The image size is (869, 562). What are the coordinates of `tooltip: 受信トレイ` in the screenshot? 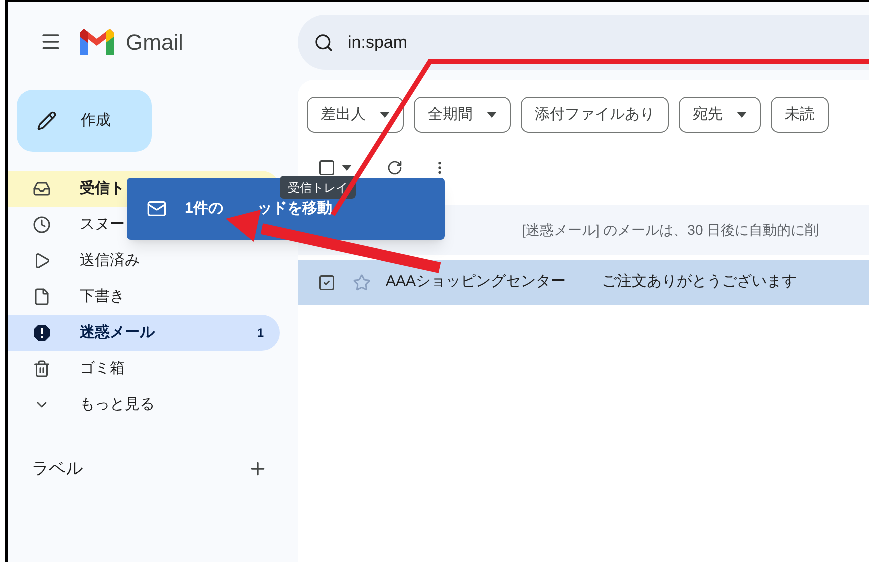 It's located at (318, 187).